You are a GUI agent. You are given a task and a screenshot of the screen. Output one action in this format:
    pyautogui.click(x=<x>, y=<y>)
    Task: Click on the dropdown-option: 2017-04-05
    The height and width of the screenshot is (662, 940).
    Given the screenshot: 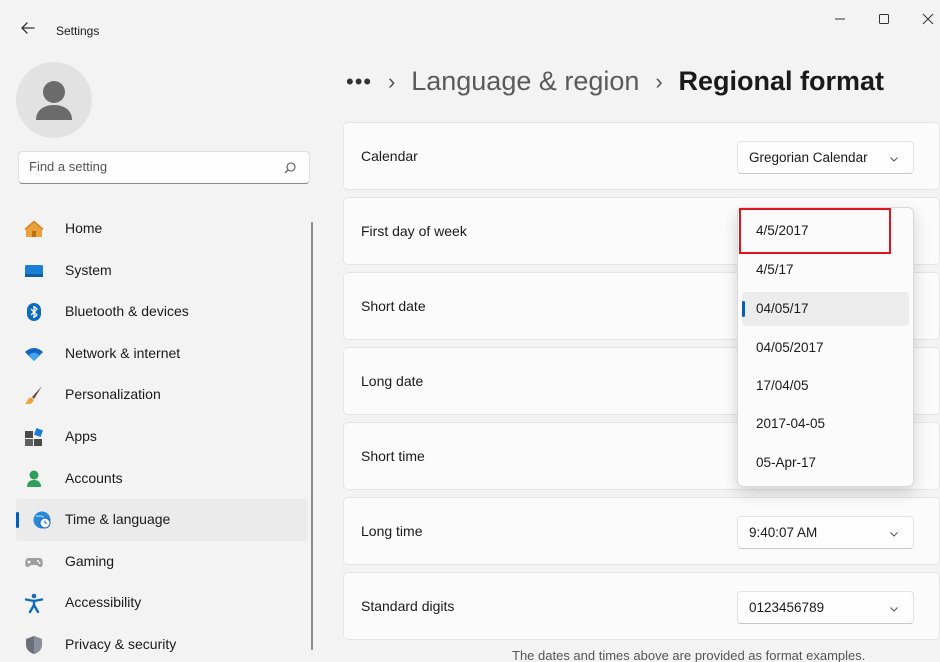 What is the action you would take?
    pyautogui.click(x=825, y=424)
    